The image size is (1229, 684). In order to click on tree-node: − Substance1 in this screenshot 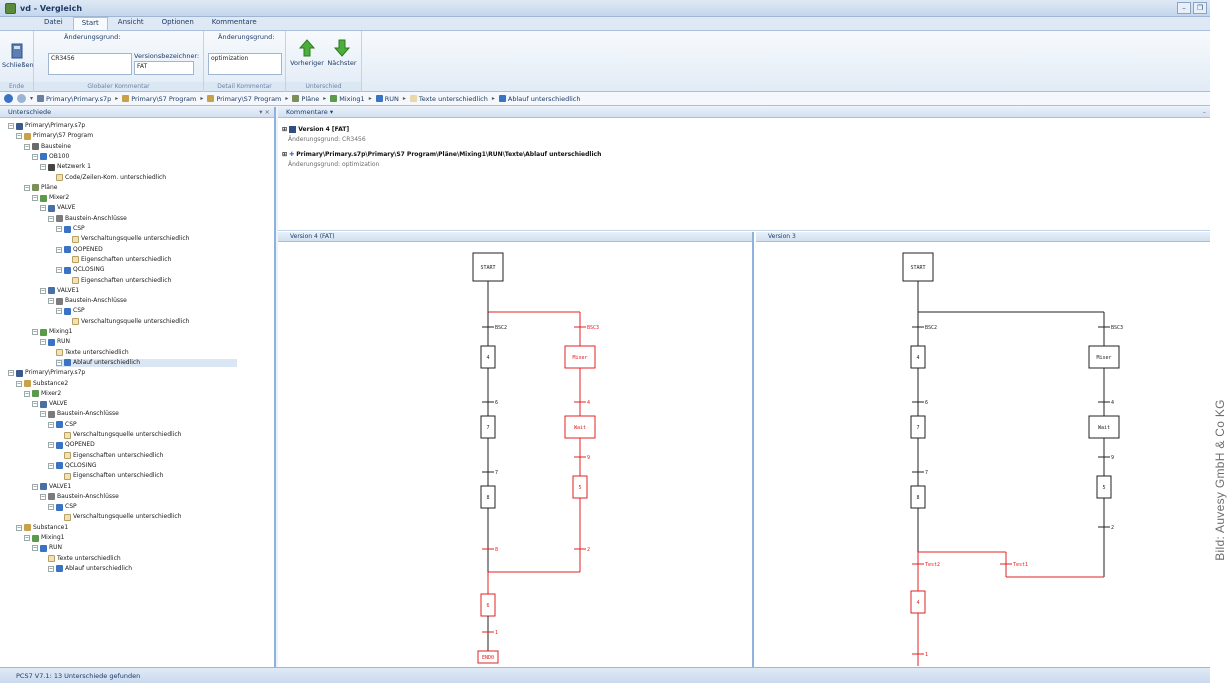, I will do `click(42, 528)`.